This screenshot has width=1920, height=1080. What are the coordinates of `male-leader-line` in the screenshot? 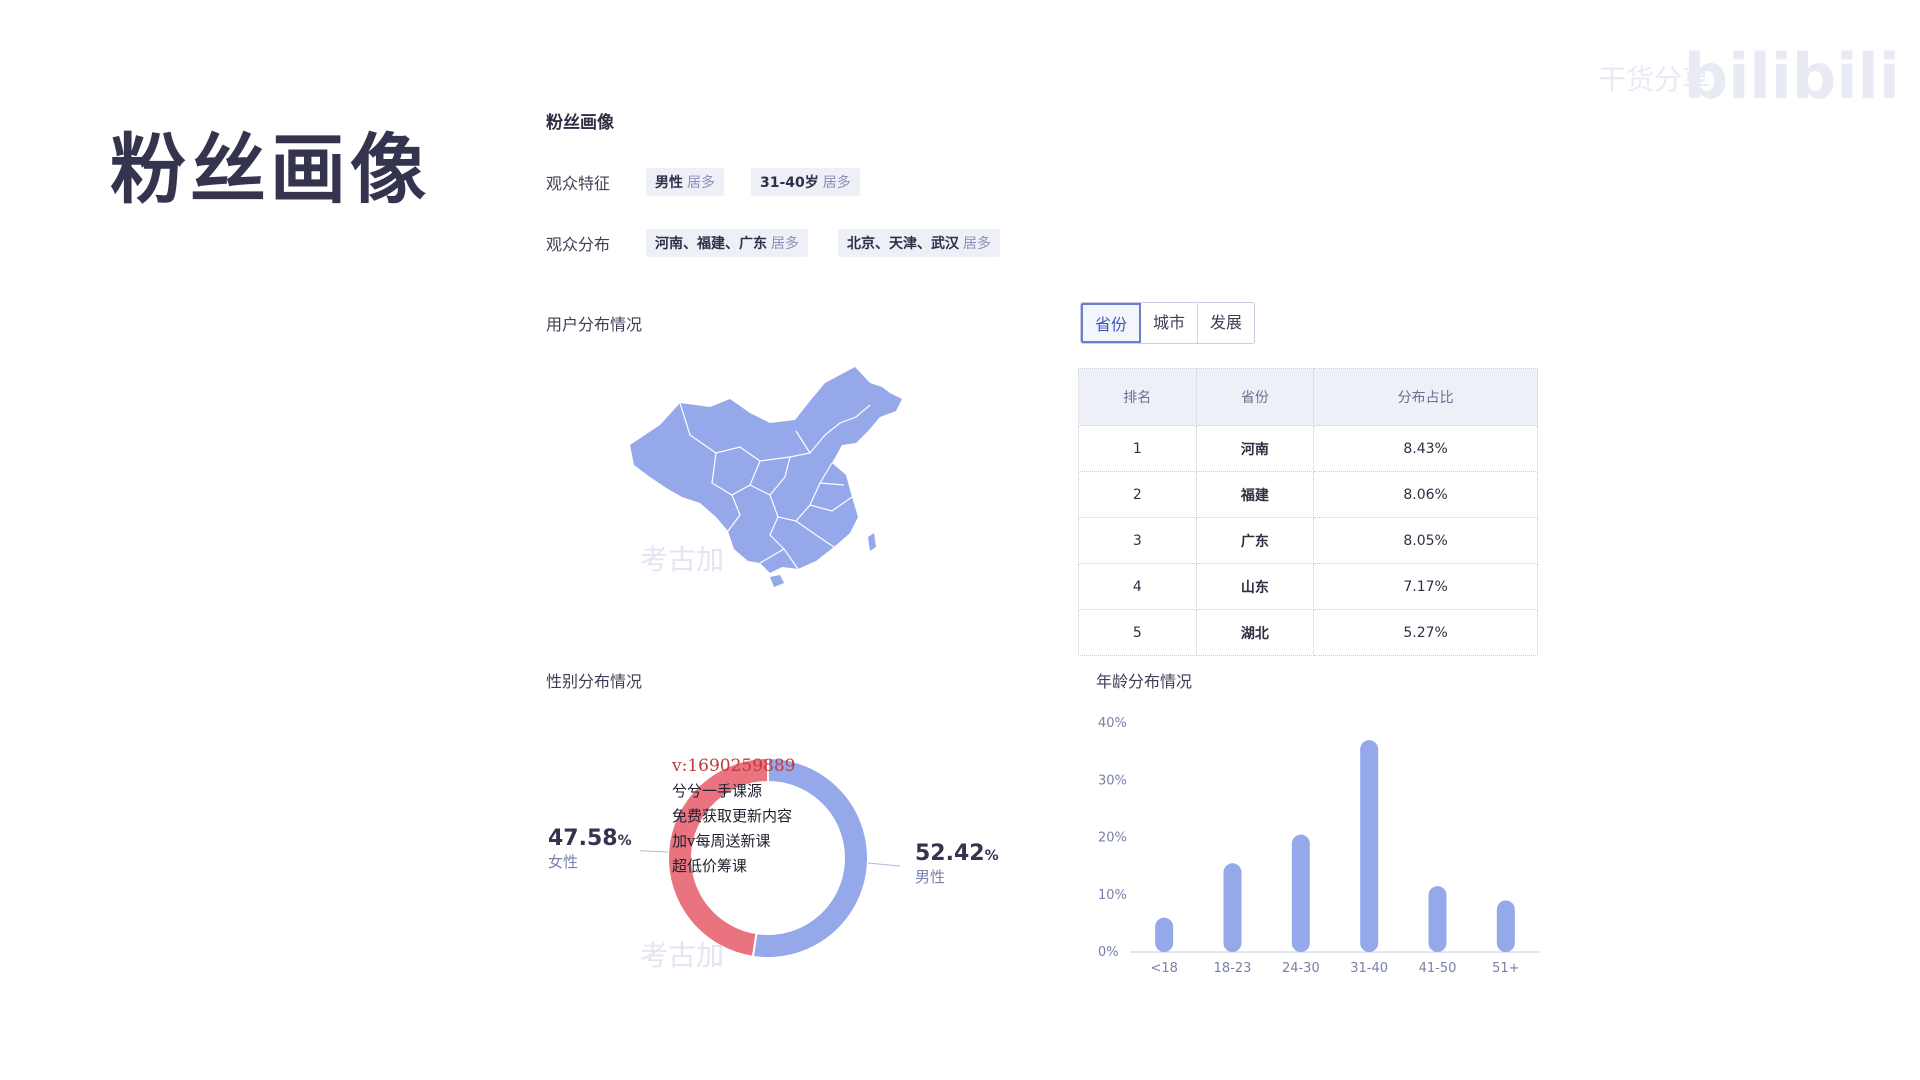 It's located at (883, 864).